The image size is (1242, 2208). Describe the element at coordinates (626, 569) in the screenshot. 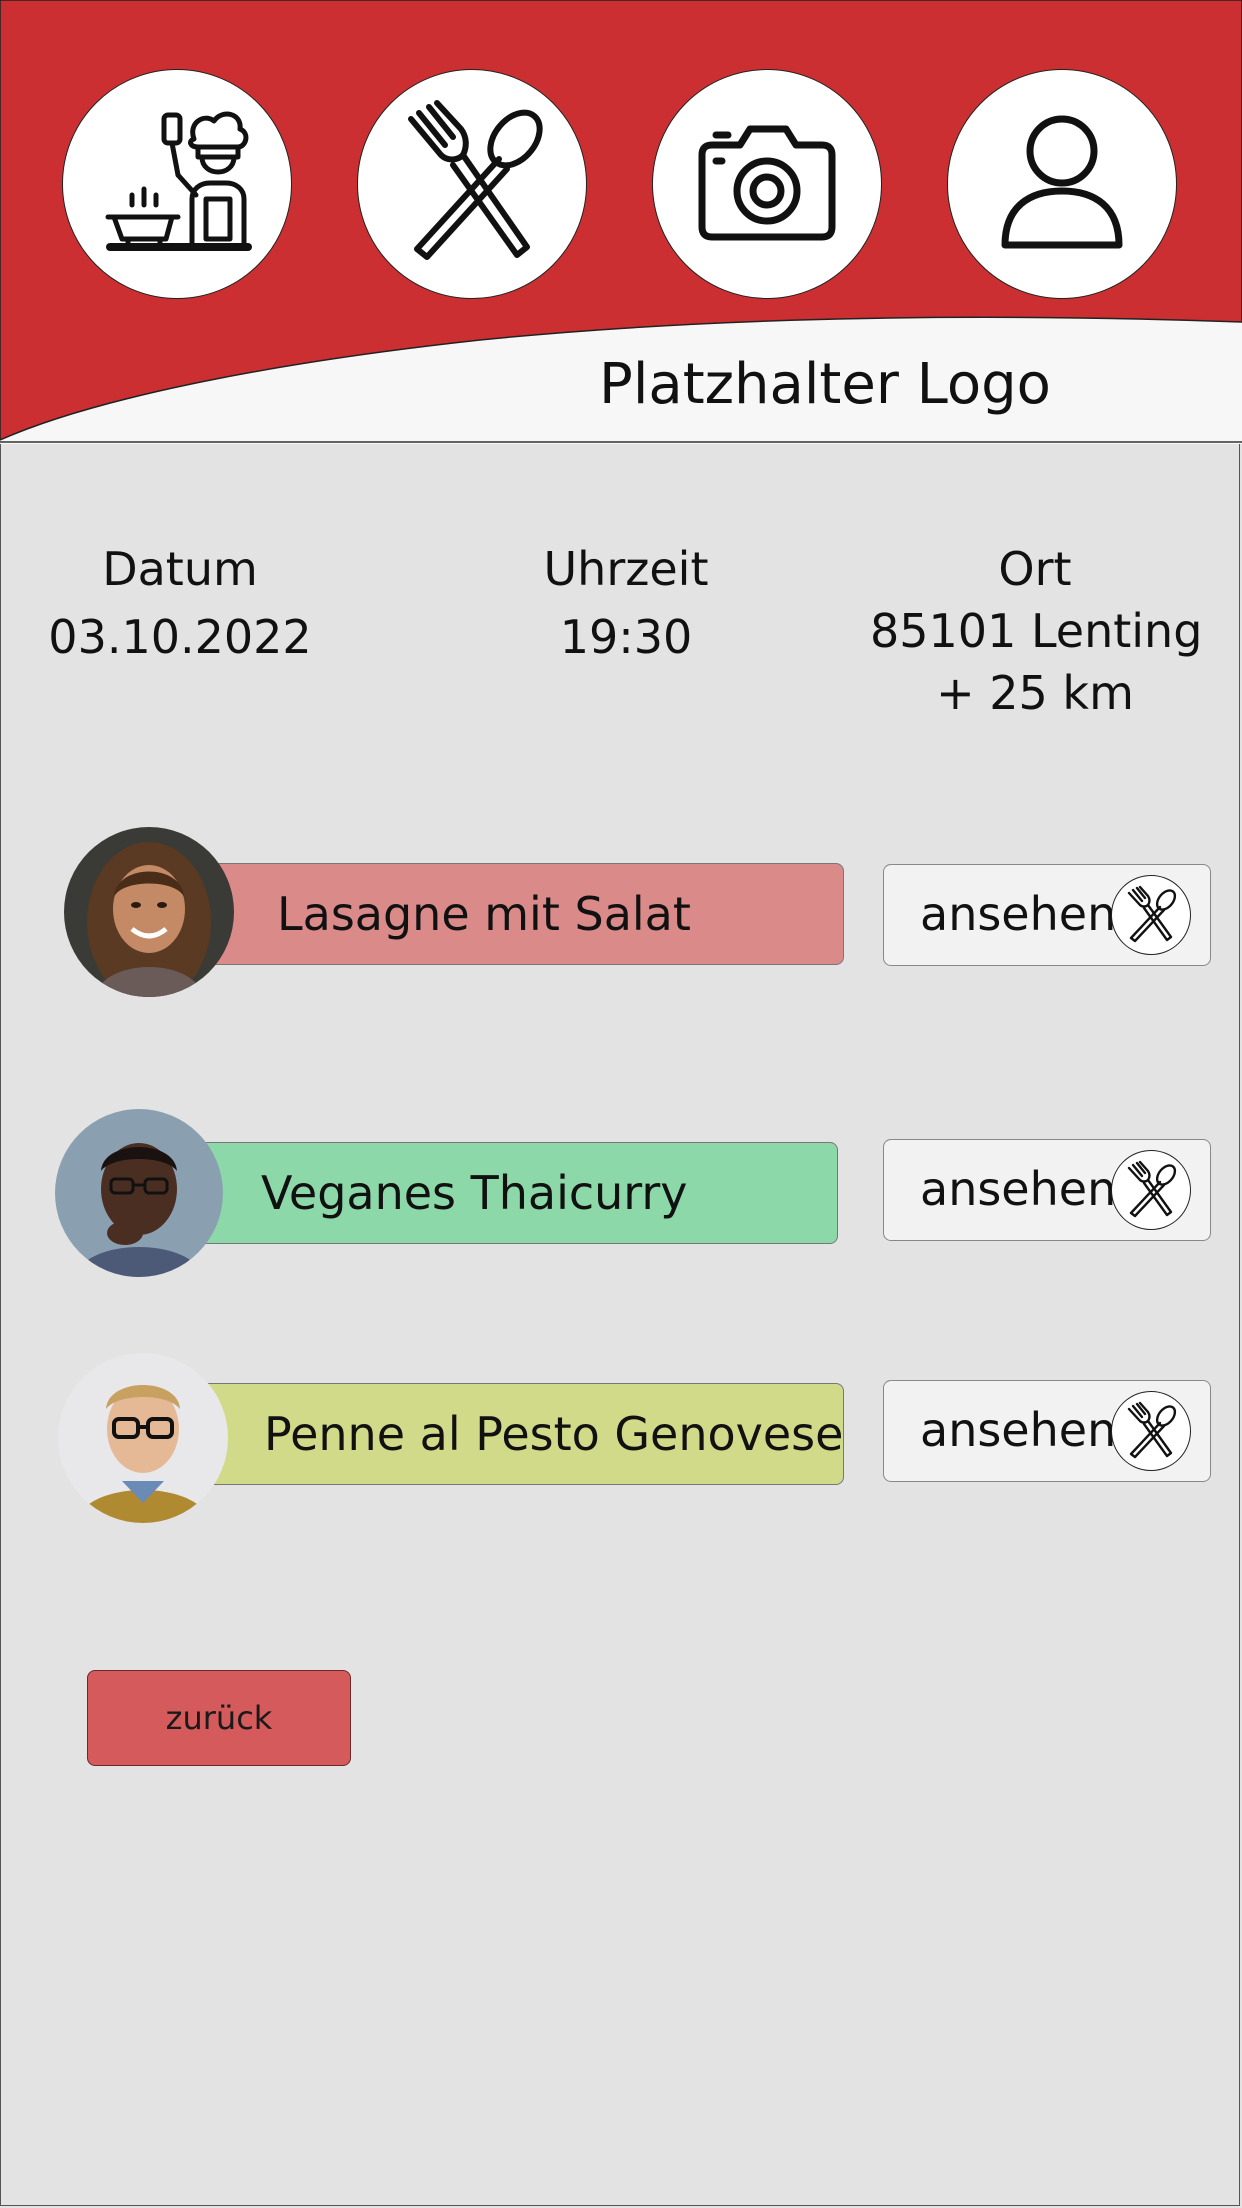

I see `time-label: Uhrzeit` at that location.